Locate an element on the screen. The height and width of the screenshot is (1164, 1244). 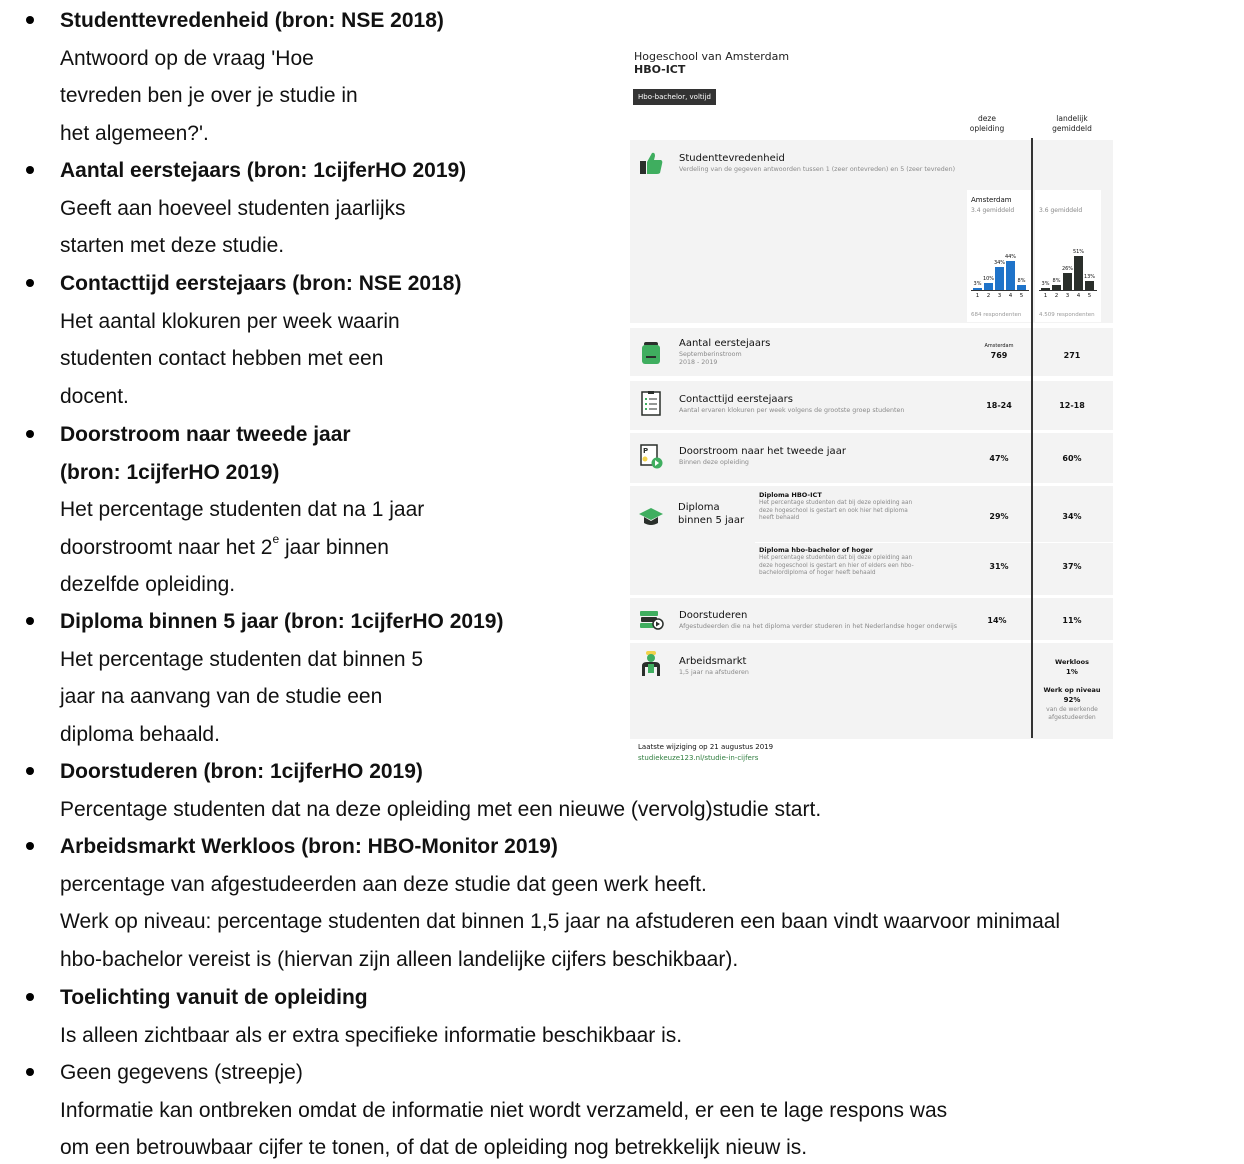
superscript-line: doorstroomt naar het 2e jaar binnen is located at coordinates (224, 545).